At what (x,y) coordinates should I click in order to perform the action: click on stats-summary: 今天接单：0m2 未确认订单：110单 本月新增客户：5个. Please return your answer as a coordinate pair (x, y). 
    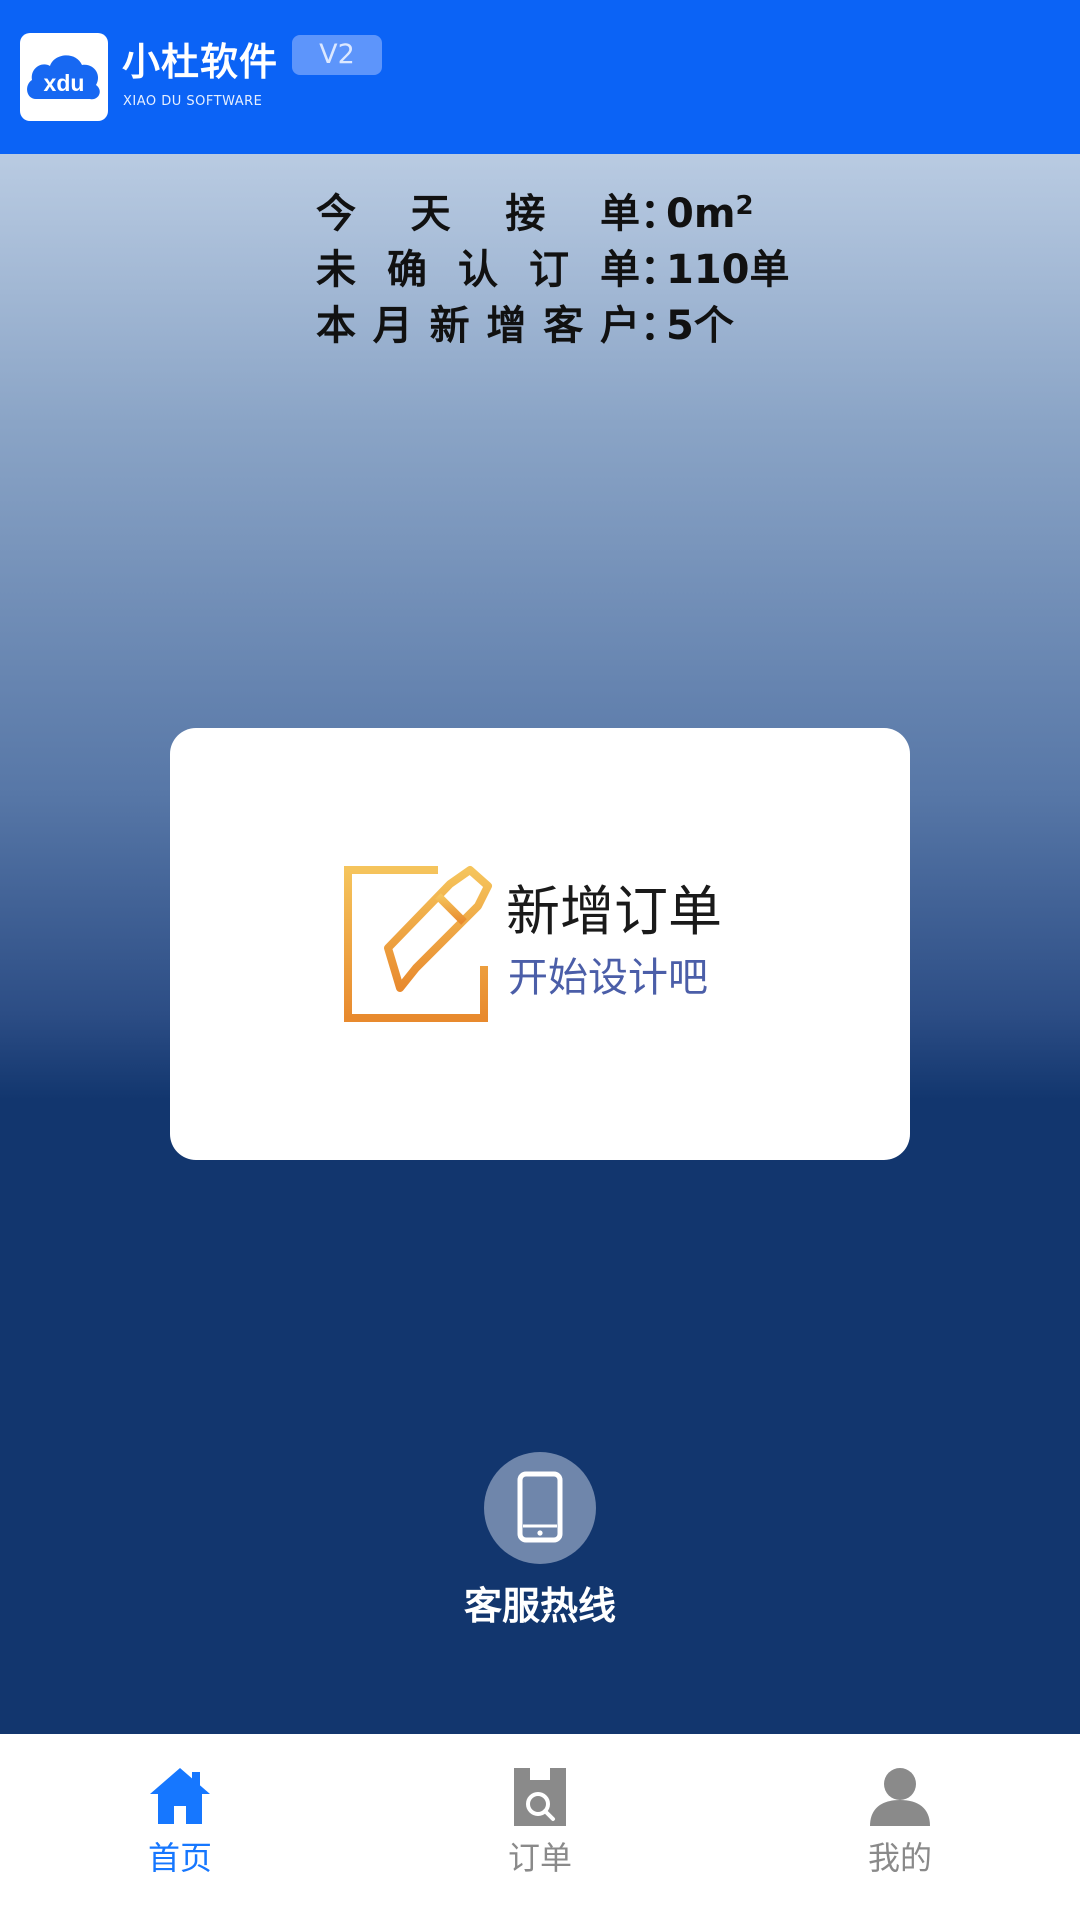
    Looking at the image, I should click on (553, 270).